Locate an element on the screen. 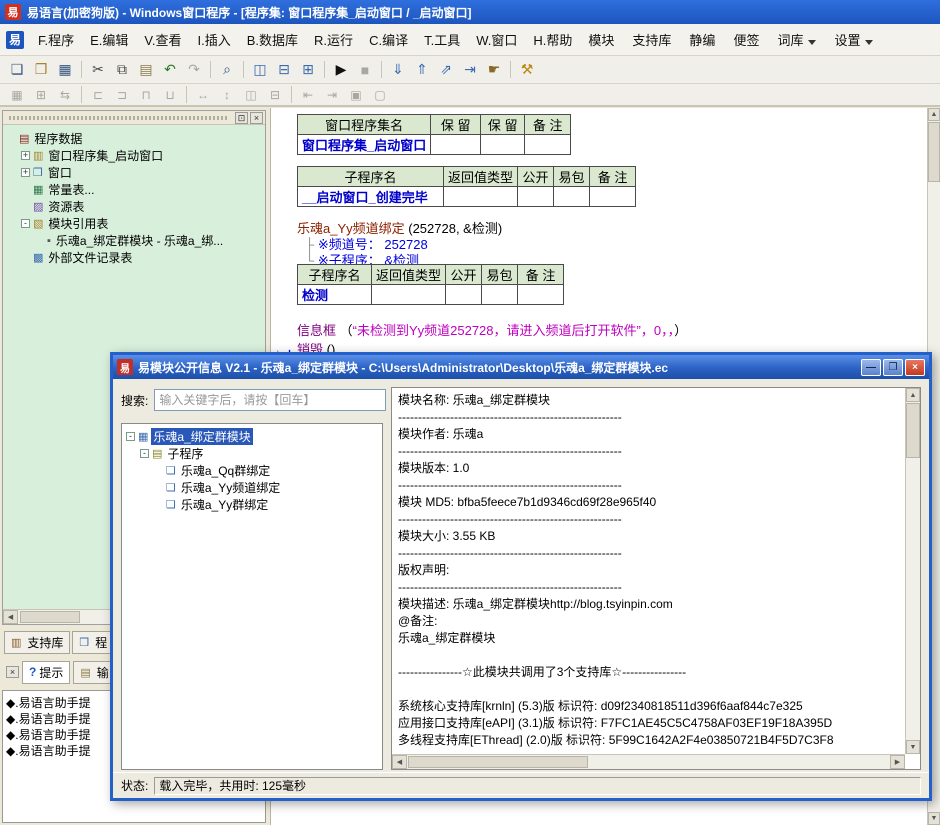 This screenshot has height=825, width=940. save-button: ▦ is located at coordinates (65, 69).